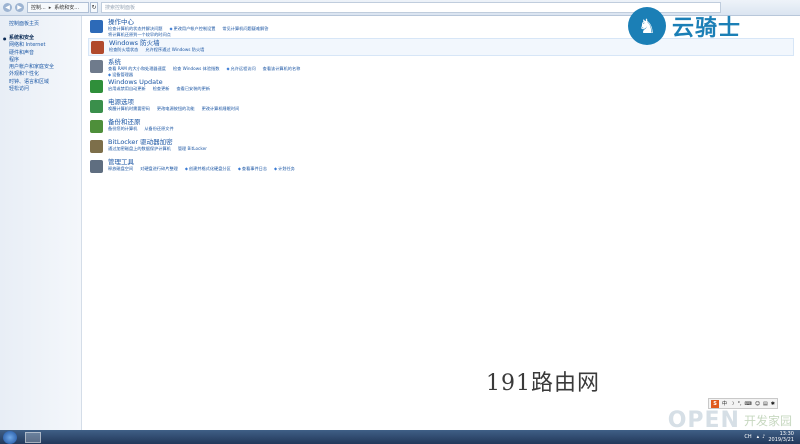 The width and height of the screenshot is (800, 444). I want to click on user-icon: ☺, so click(757, 404).